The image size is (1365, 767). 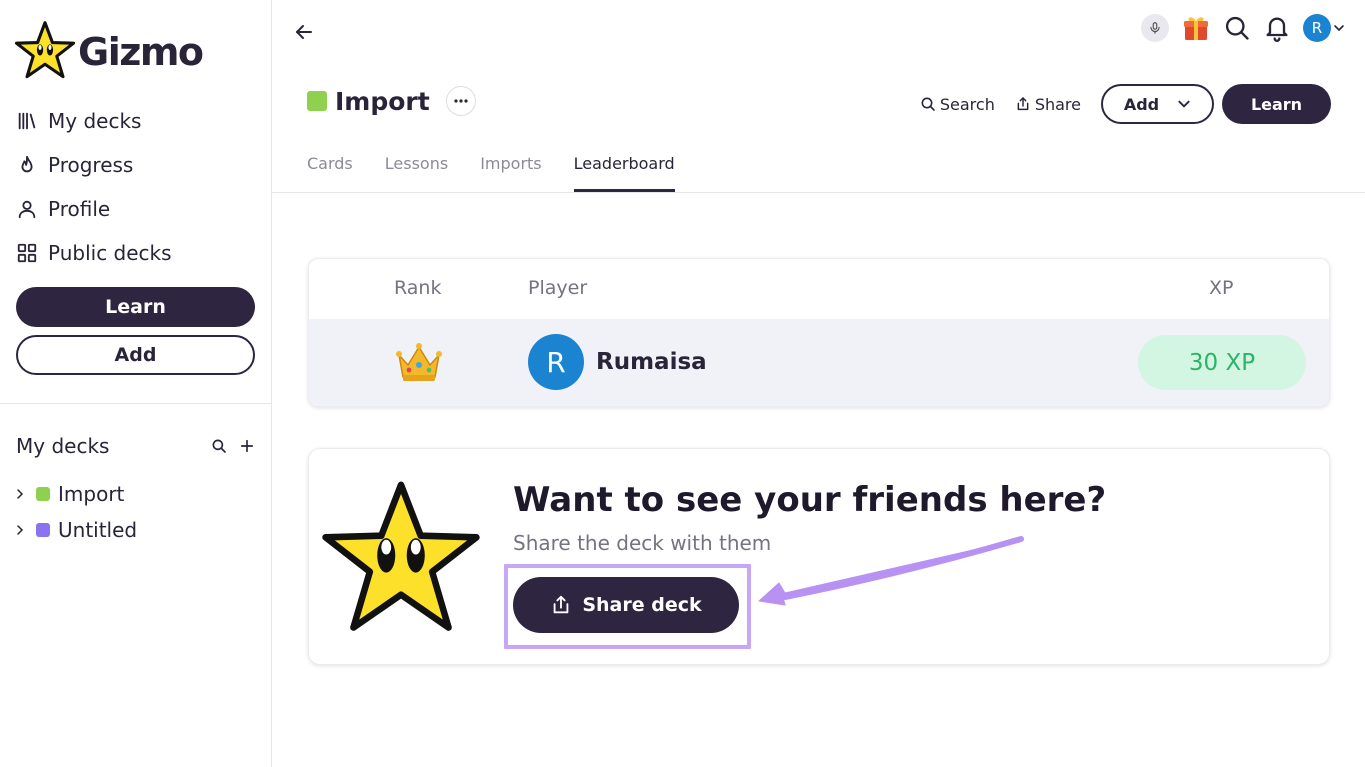 What do you see at coordinates (136, 209) in the screenshot?
I see `sidebar-item-profile: Profile` at bounding box center [136, 209].